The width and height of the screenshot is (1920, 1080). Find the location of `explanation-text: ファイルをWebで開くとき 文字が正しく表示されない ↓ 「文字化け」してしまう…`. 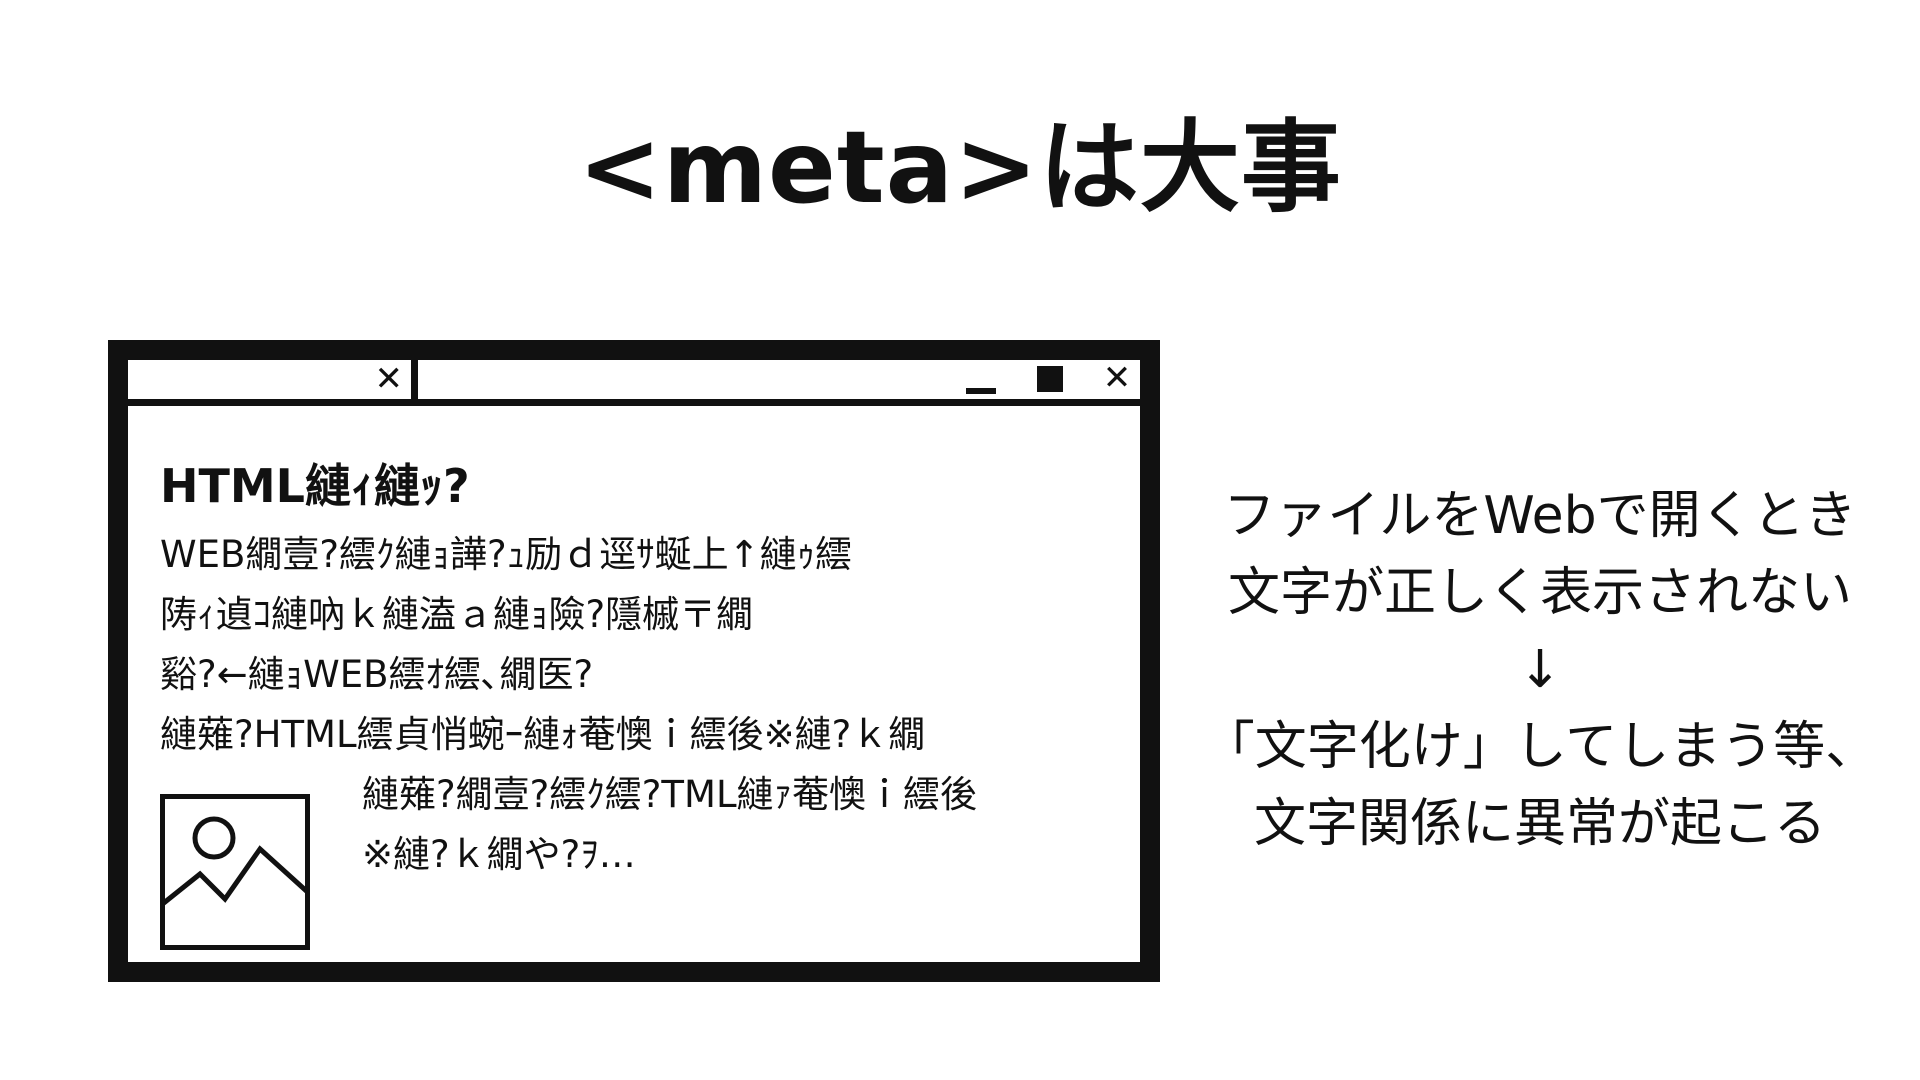

explanation-text: ファイルをWebで開くとき 文字が正しく表示されない ↓ 「文字化け」してしまう… is located at coordinates (1540, 670).